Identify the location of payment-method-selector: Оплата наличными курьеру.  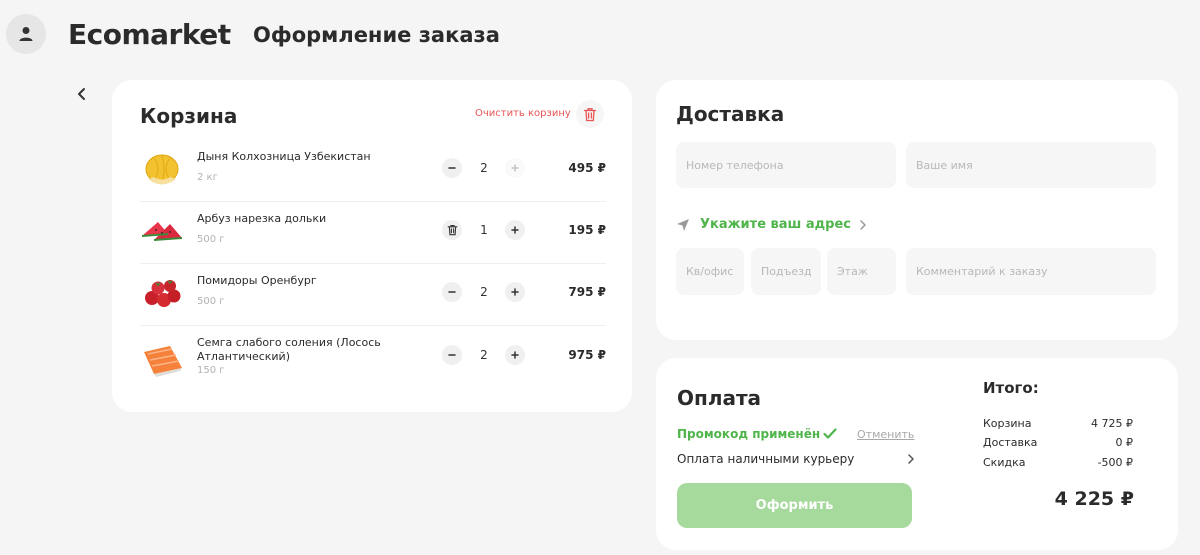
(796, 459).